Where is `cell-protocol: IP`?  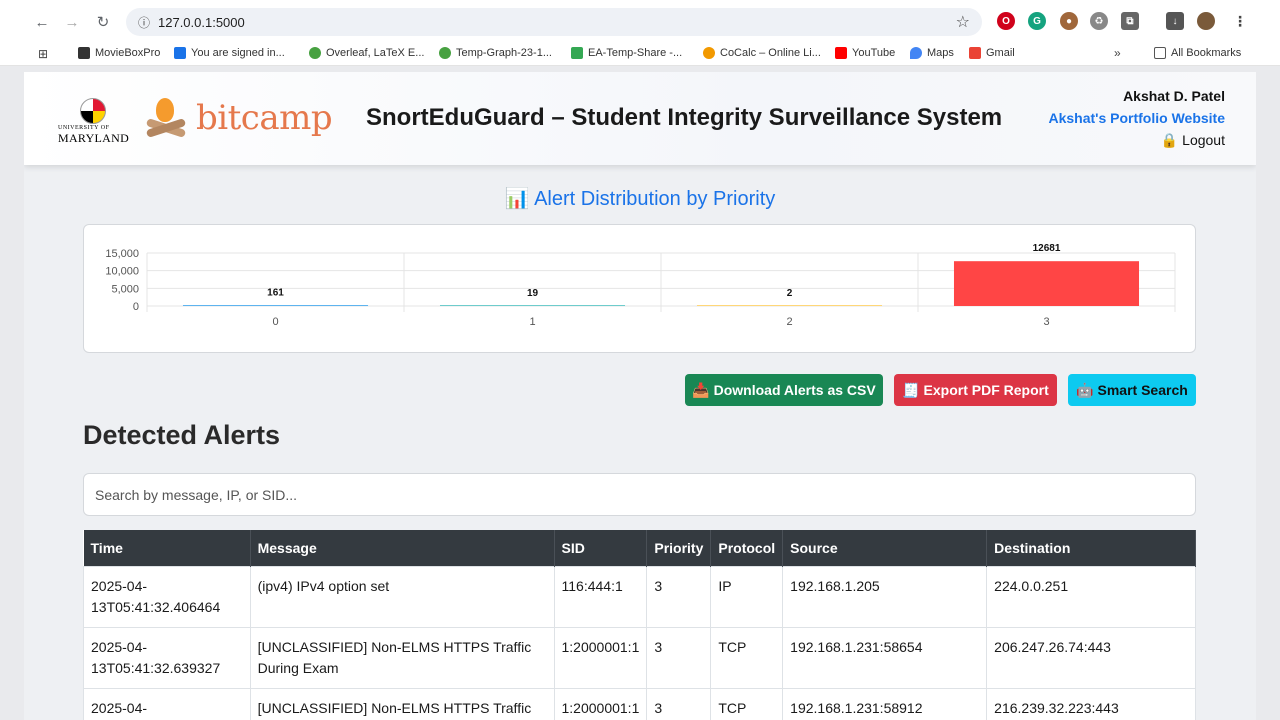 cell-protocol: IP is located at coordinates (747, 596).